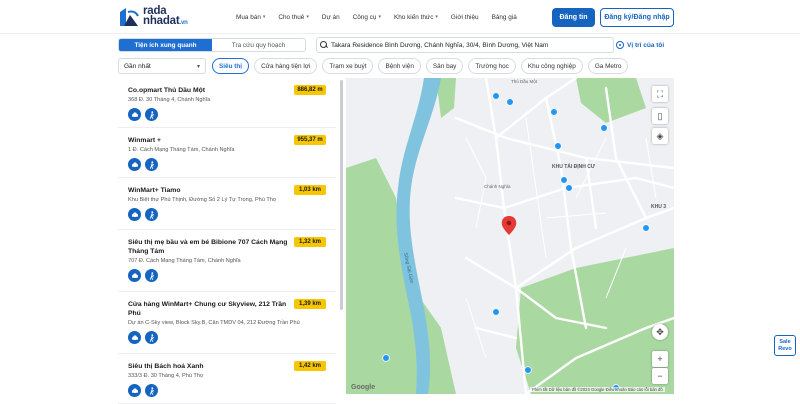 This screenshot has width=800, height=404. I want to click on map-label-khu-tai-dinh-cu: KHU TÁI ĐỊNH CƯ, so click(574, 166).